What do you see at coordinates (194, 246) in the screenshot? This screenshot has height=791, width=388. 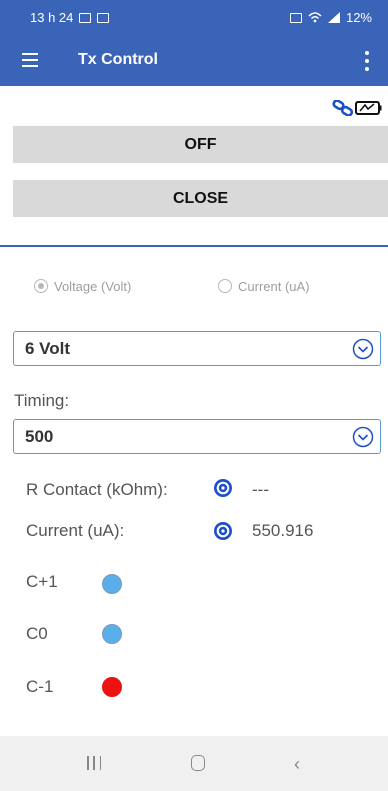 I see `section-divider` at bounding box center [194, 246].